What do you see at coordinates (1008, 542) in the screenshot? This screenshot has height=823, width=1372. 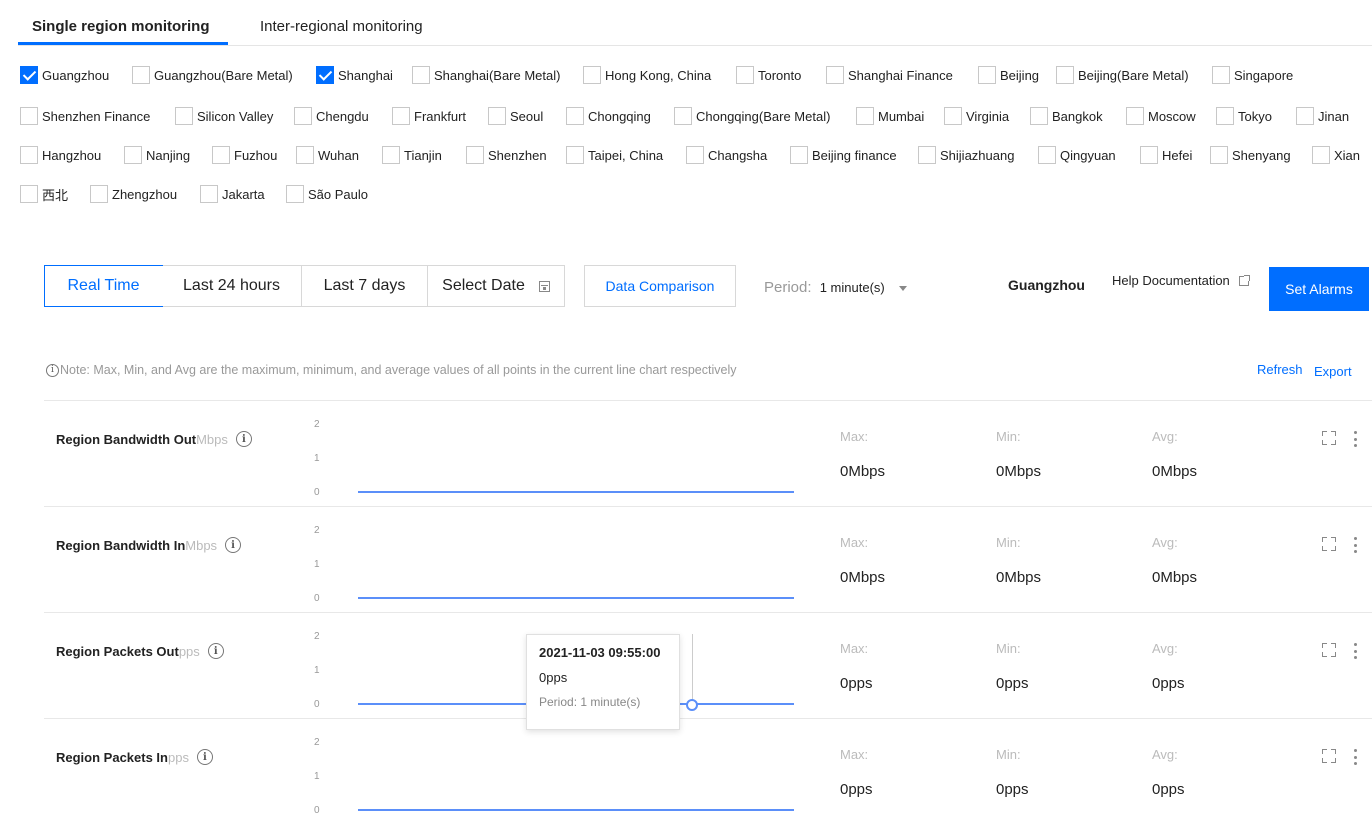 I see `min-label: Min:` at bounding box center [1008, 542].